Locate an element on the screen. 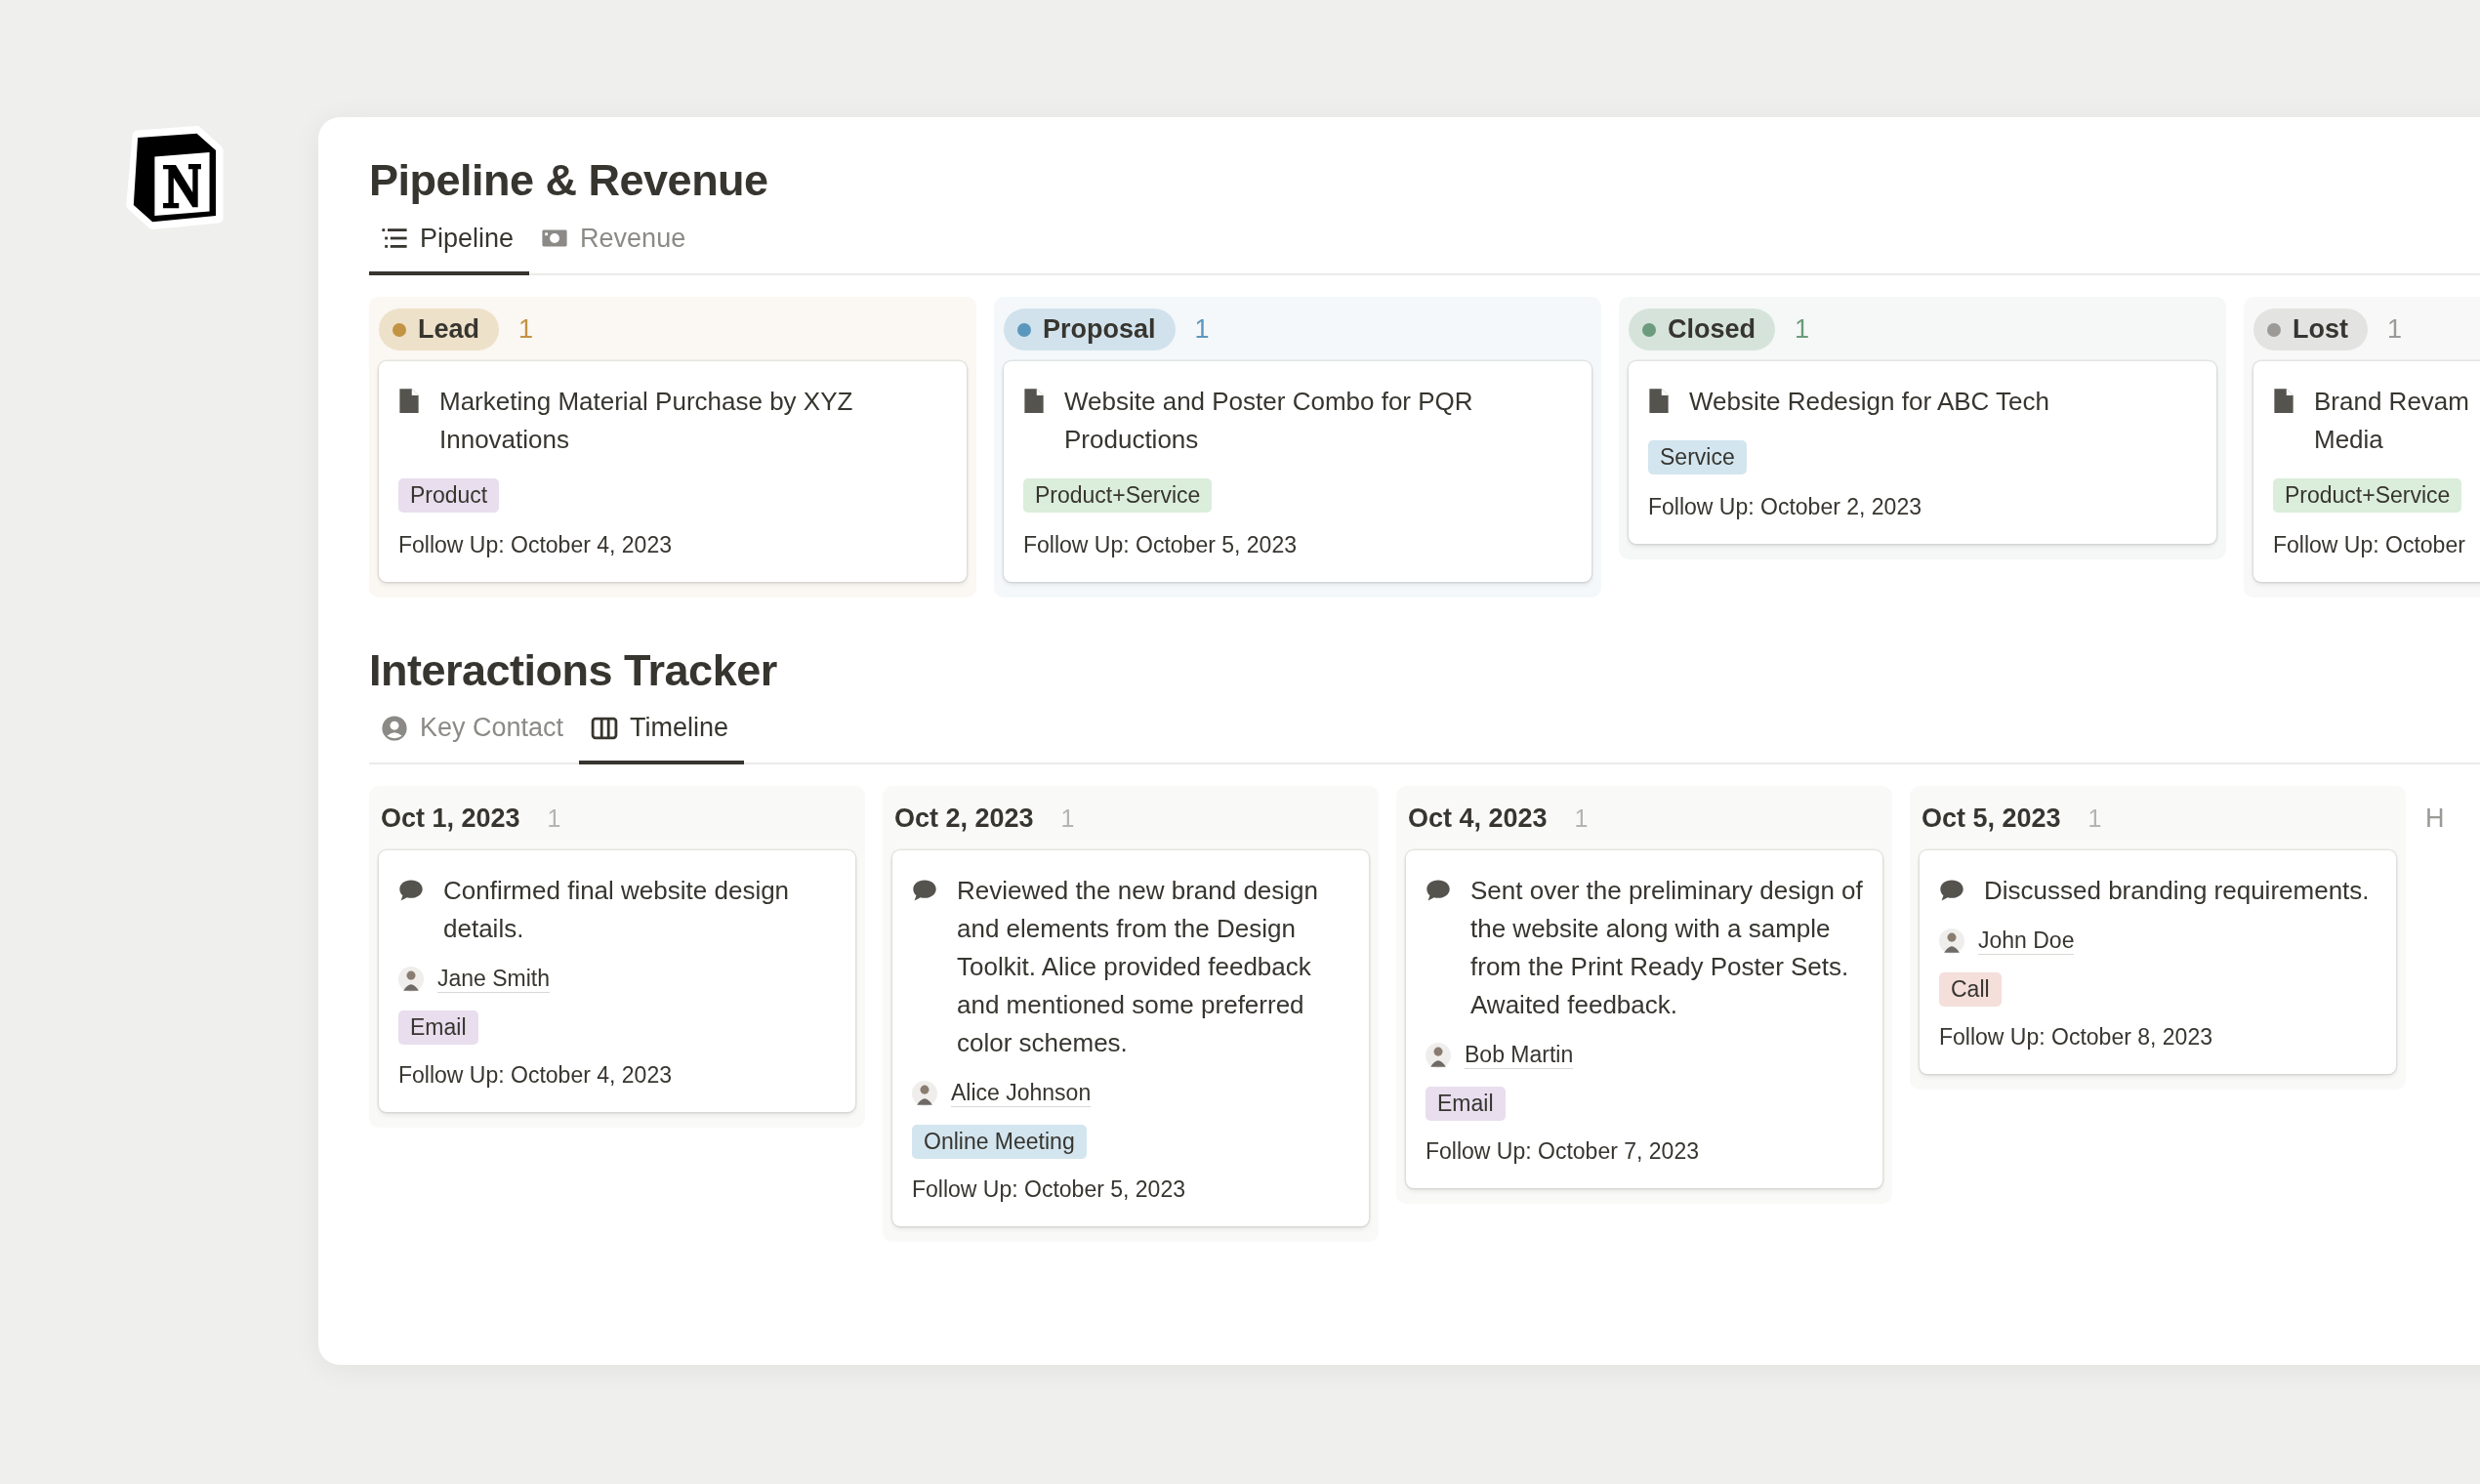 This screenshot has width=2480, height=1484. status-label: Lead is located at coordinates (449, 329).